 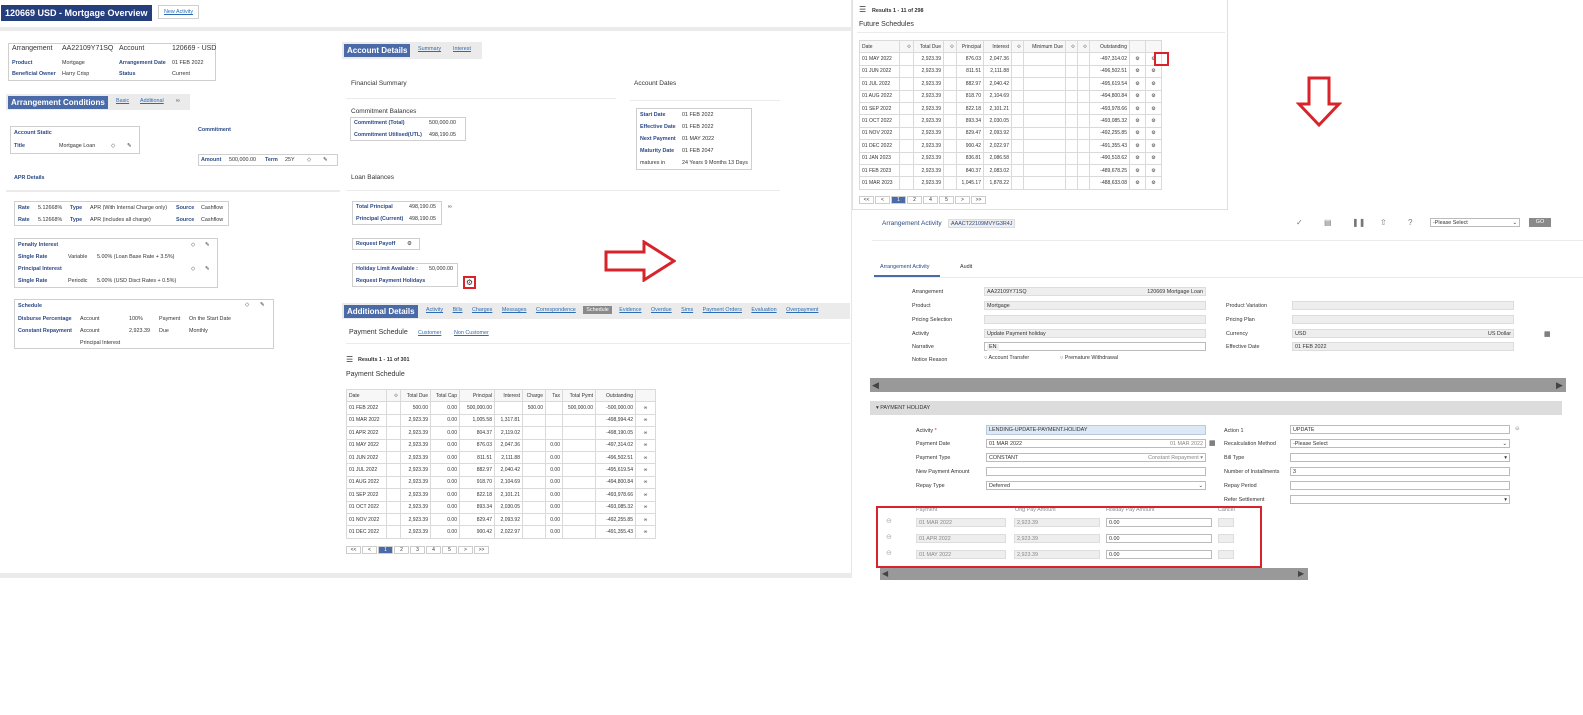 I want to click on request-holiday-gear-button: ⚙, so click(x=469, y=282).